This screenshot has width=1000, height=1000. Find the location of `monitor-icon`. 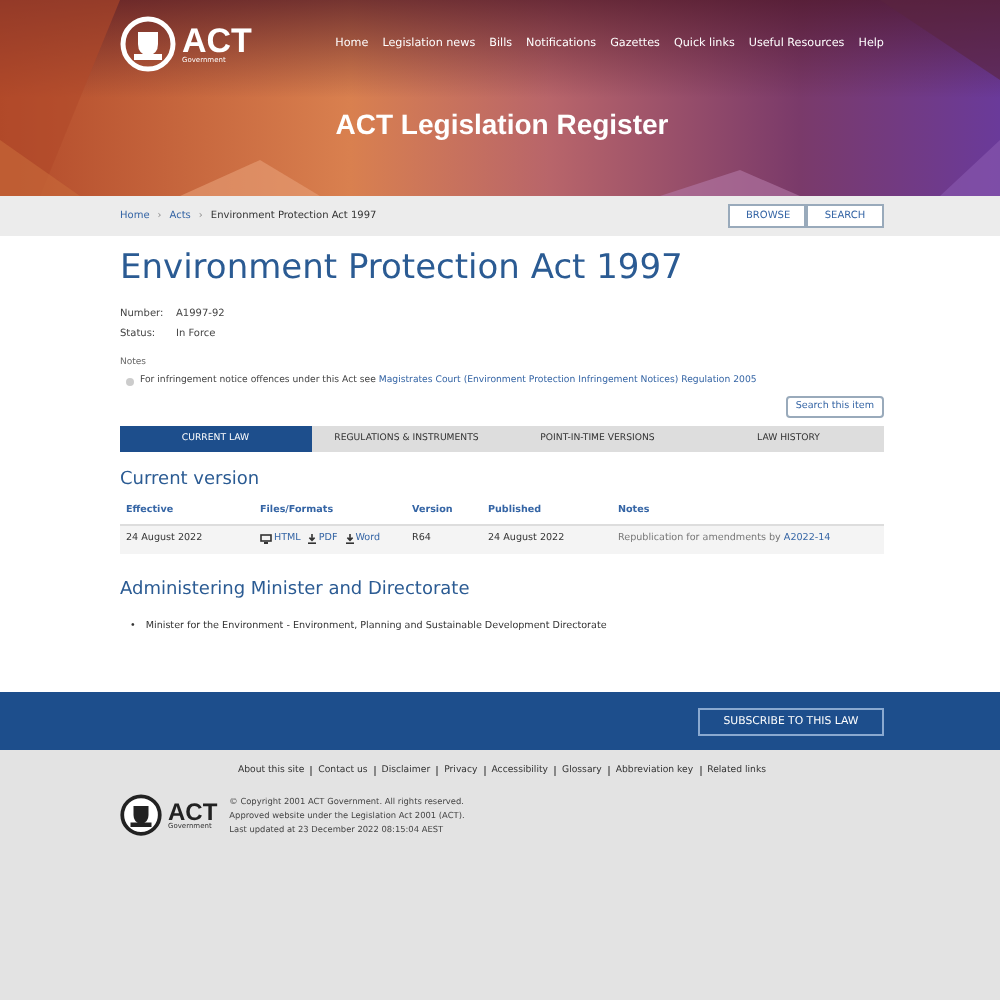

monitor-icon is located at coordinates (266, 539).